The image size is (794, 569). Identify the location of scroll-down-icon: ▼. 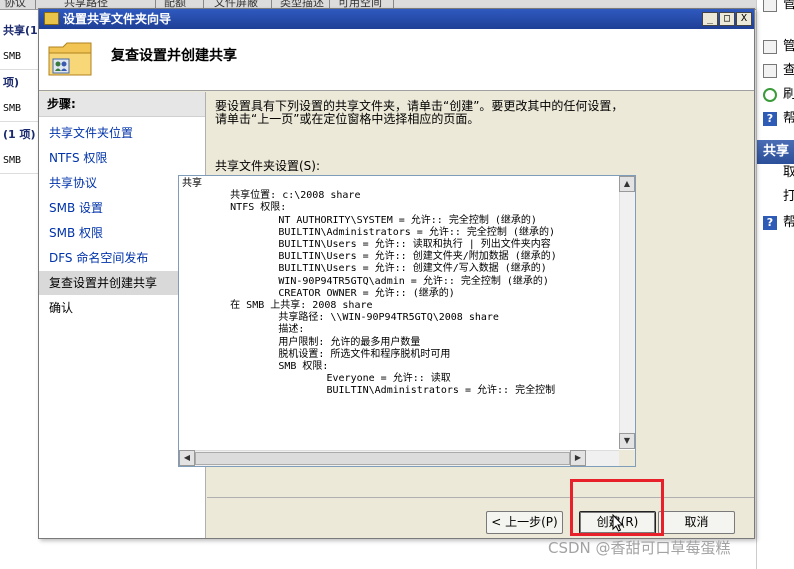
(627, 441).